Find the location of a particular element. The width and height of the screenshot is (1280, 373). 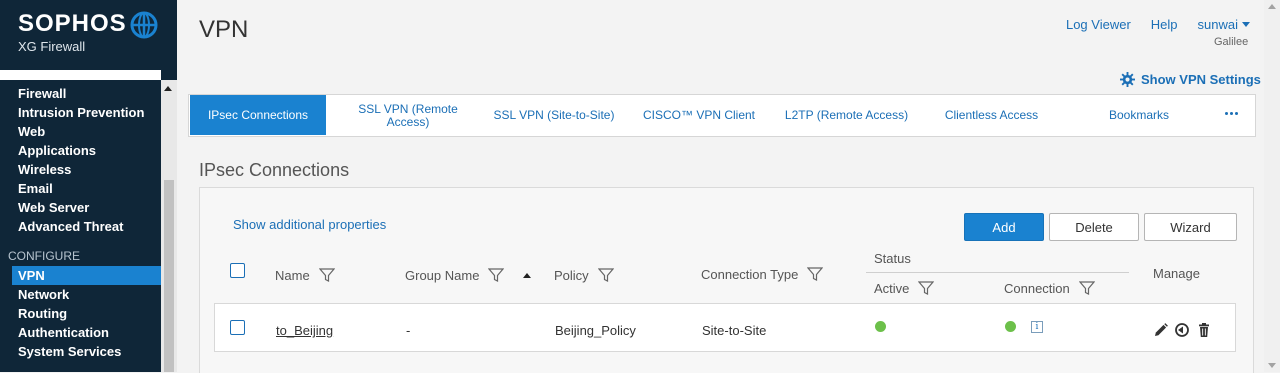

more-tabs-icon is located at coordinates (1231, 113).